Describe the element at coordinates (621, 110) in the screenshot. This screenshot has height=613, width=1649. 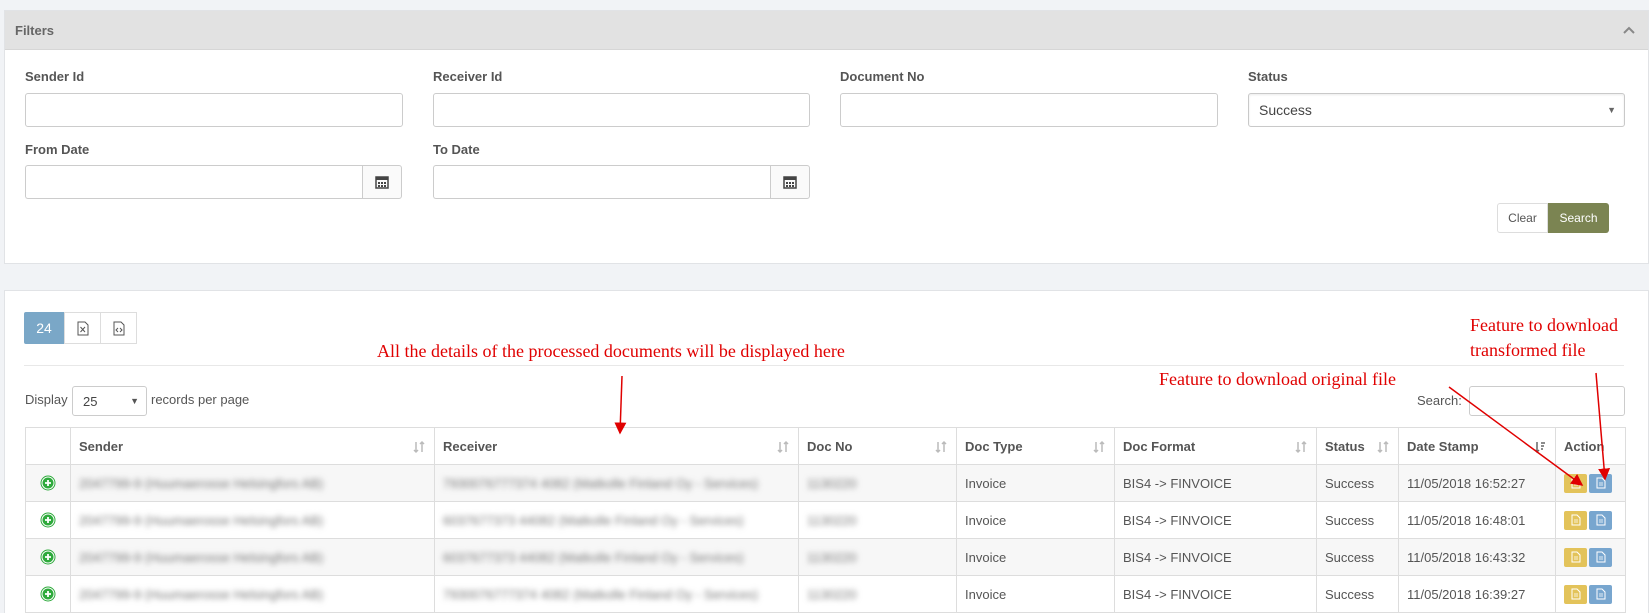
I see `receiver-id-input` at that location.